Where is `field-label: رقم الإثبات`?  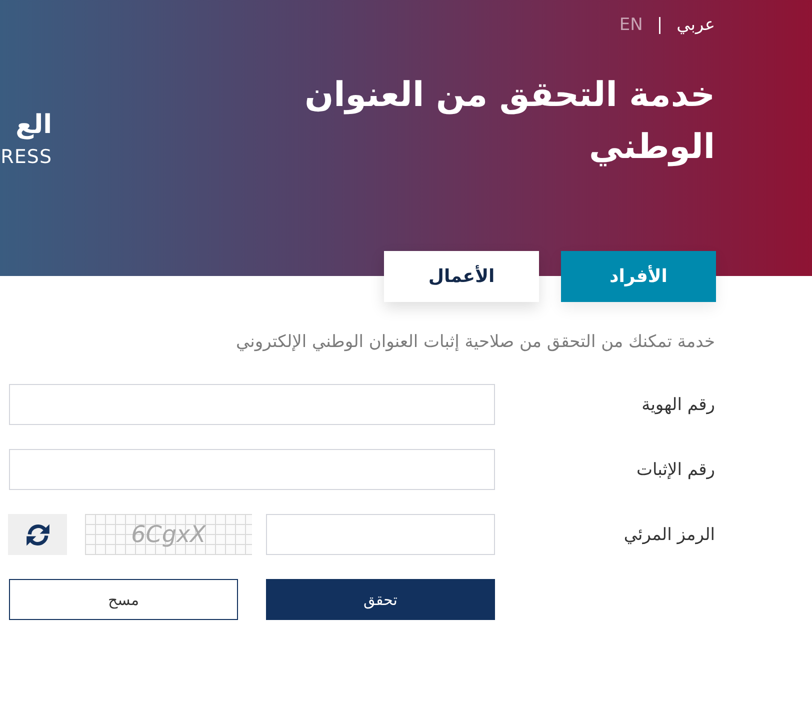
field-label: رقم الإثبات is located at coordinates (675, 470).